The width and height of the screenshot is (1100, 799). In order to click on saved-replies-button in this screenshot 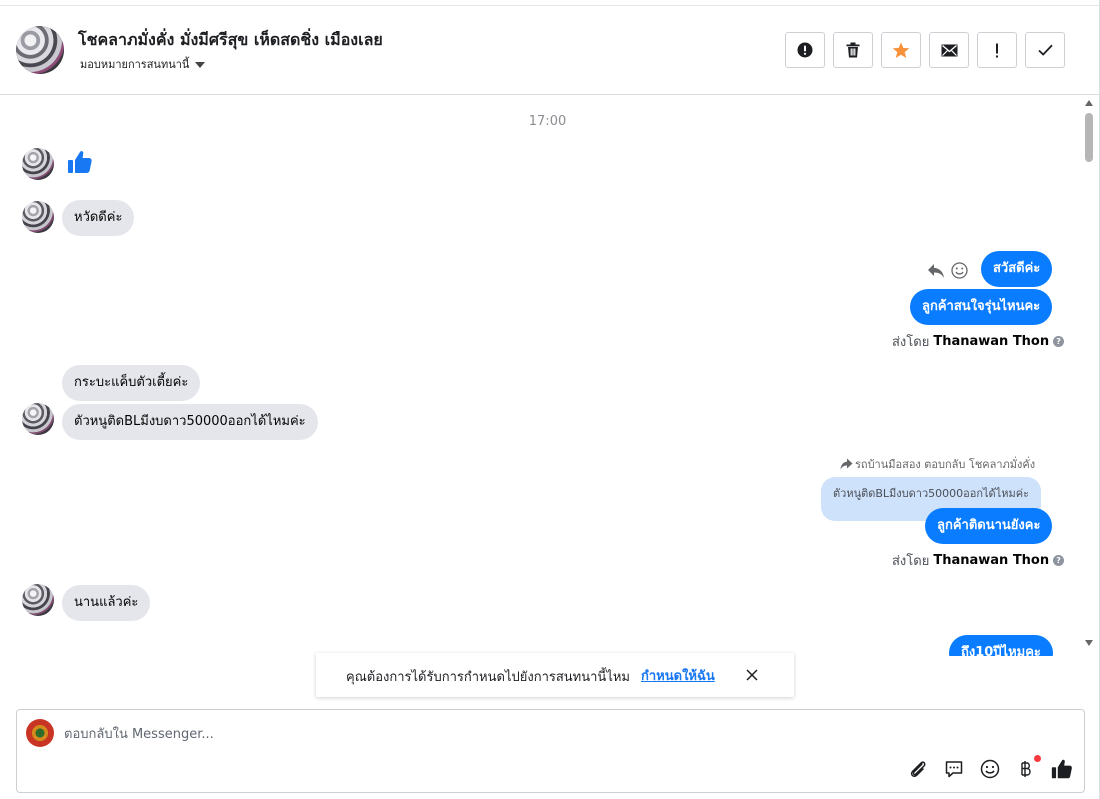, I will do `click(954, 769)`.